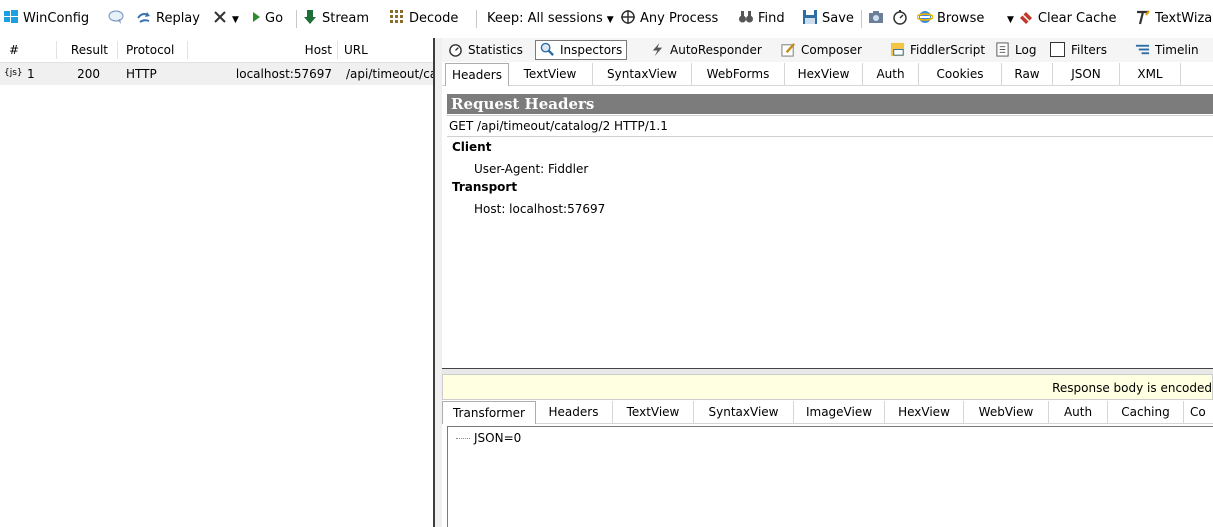 This screenshot has height=527, width=1213. I want to click on request-tab-syntaxview: SyntaxView, so click(642, 74).